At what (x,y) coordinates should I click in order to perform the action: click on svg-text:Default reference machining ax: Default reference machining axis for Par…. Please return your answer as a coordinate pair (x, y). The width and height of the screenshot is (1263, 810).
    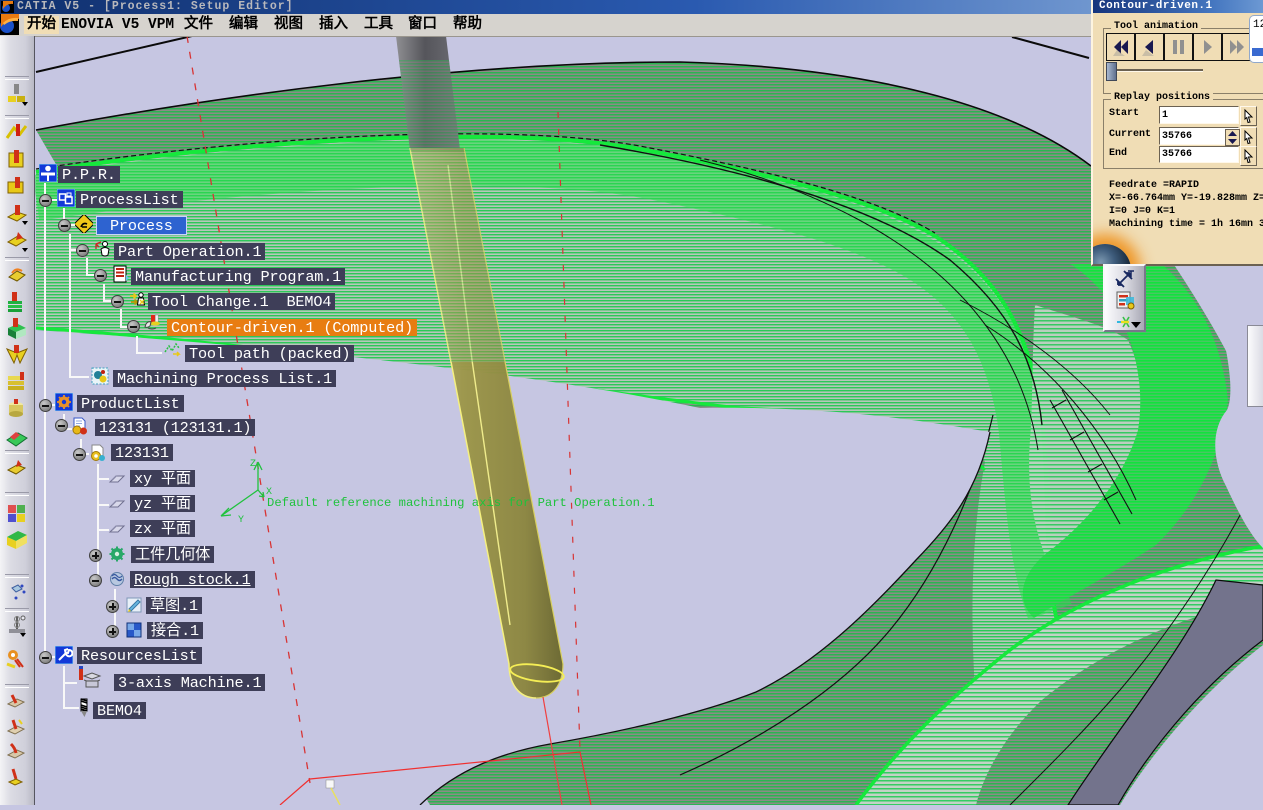
    Looking at the image, I should click on (461, 503).